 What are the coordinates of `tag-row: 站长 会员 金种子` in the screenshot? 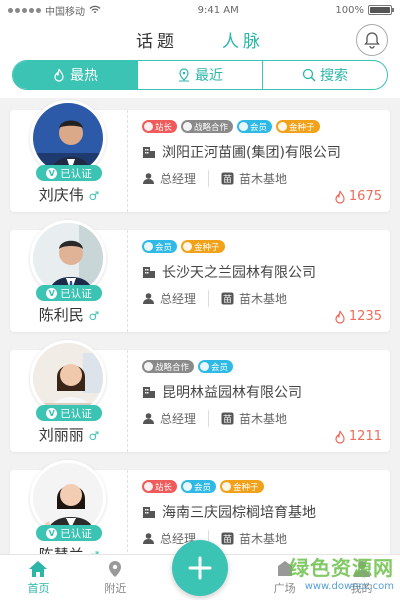 It's located at (262, 487).